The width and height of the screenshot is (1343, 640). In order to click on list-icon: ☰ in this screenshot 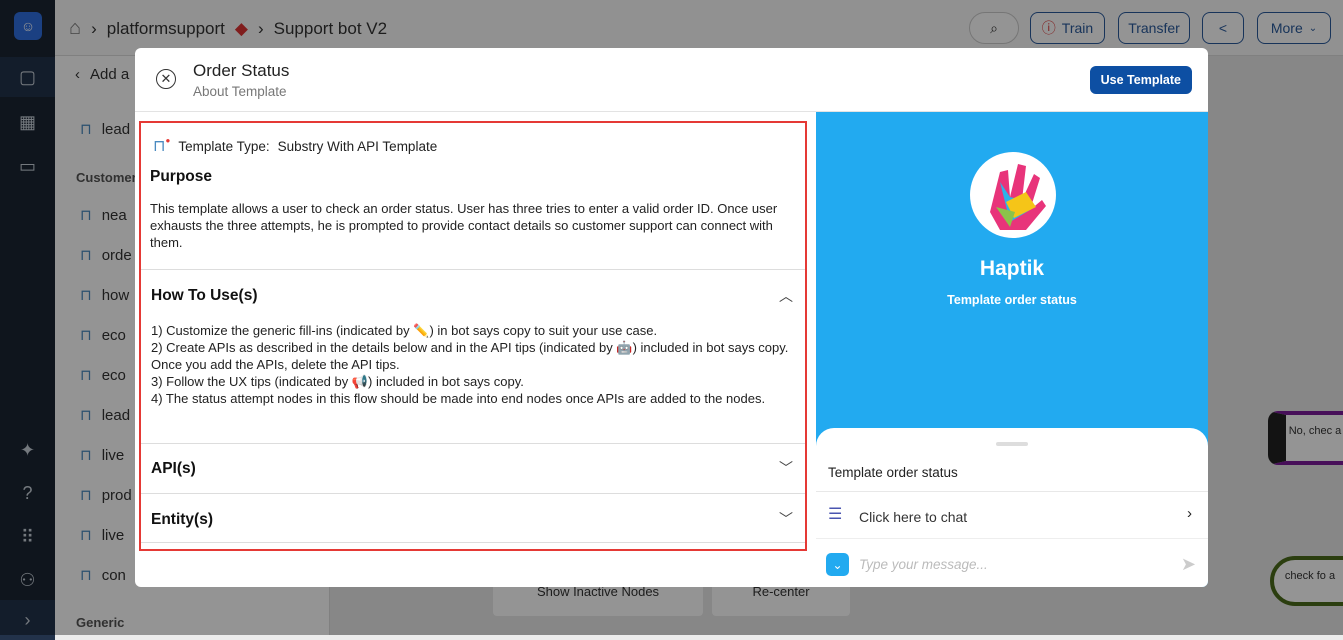, I will do `click(835, 514)`.